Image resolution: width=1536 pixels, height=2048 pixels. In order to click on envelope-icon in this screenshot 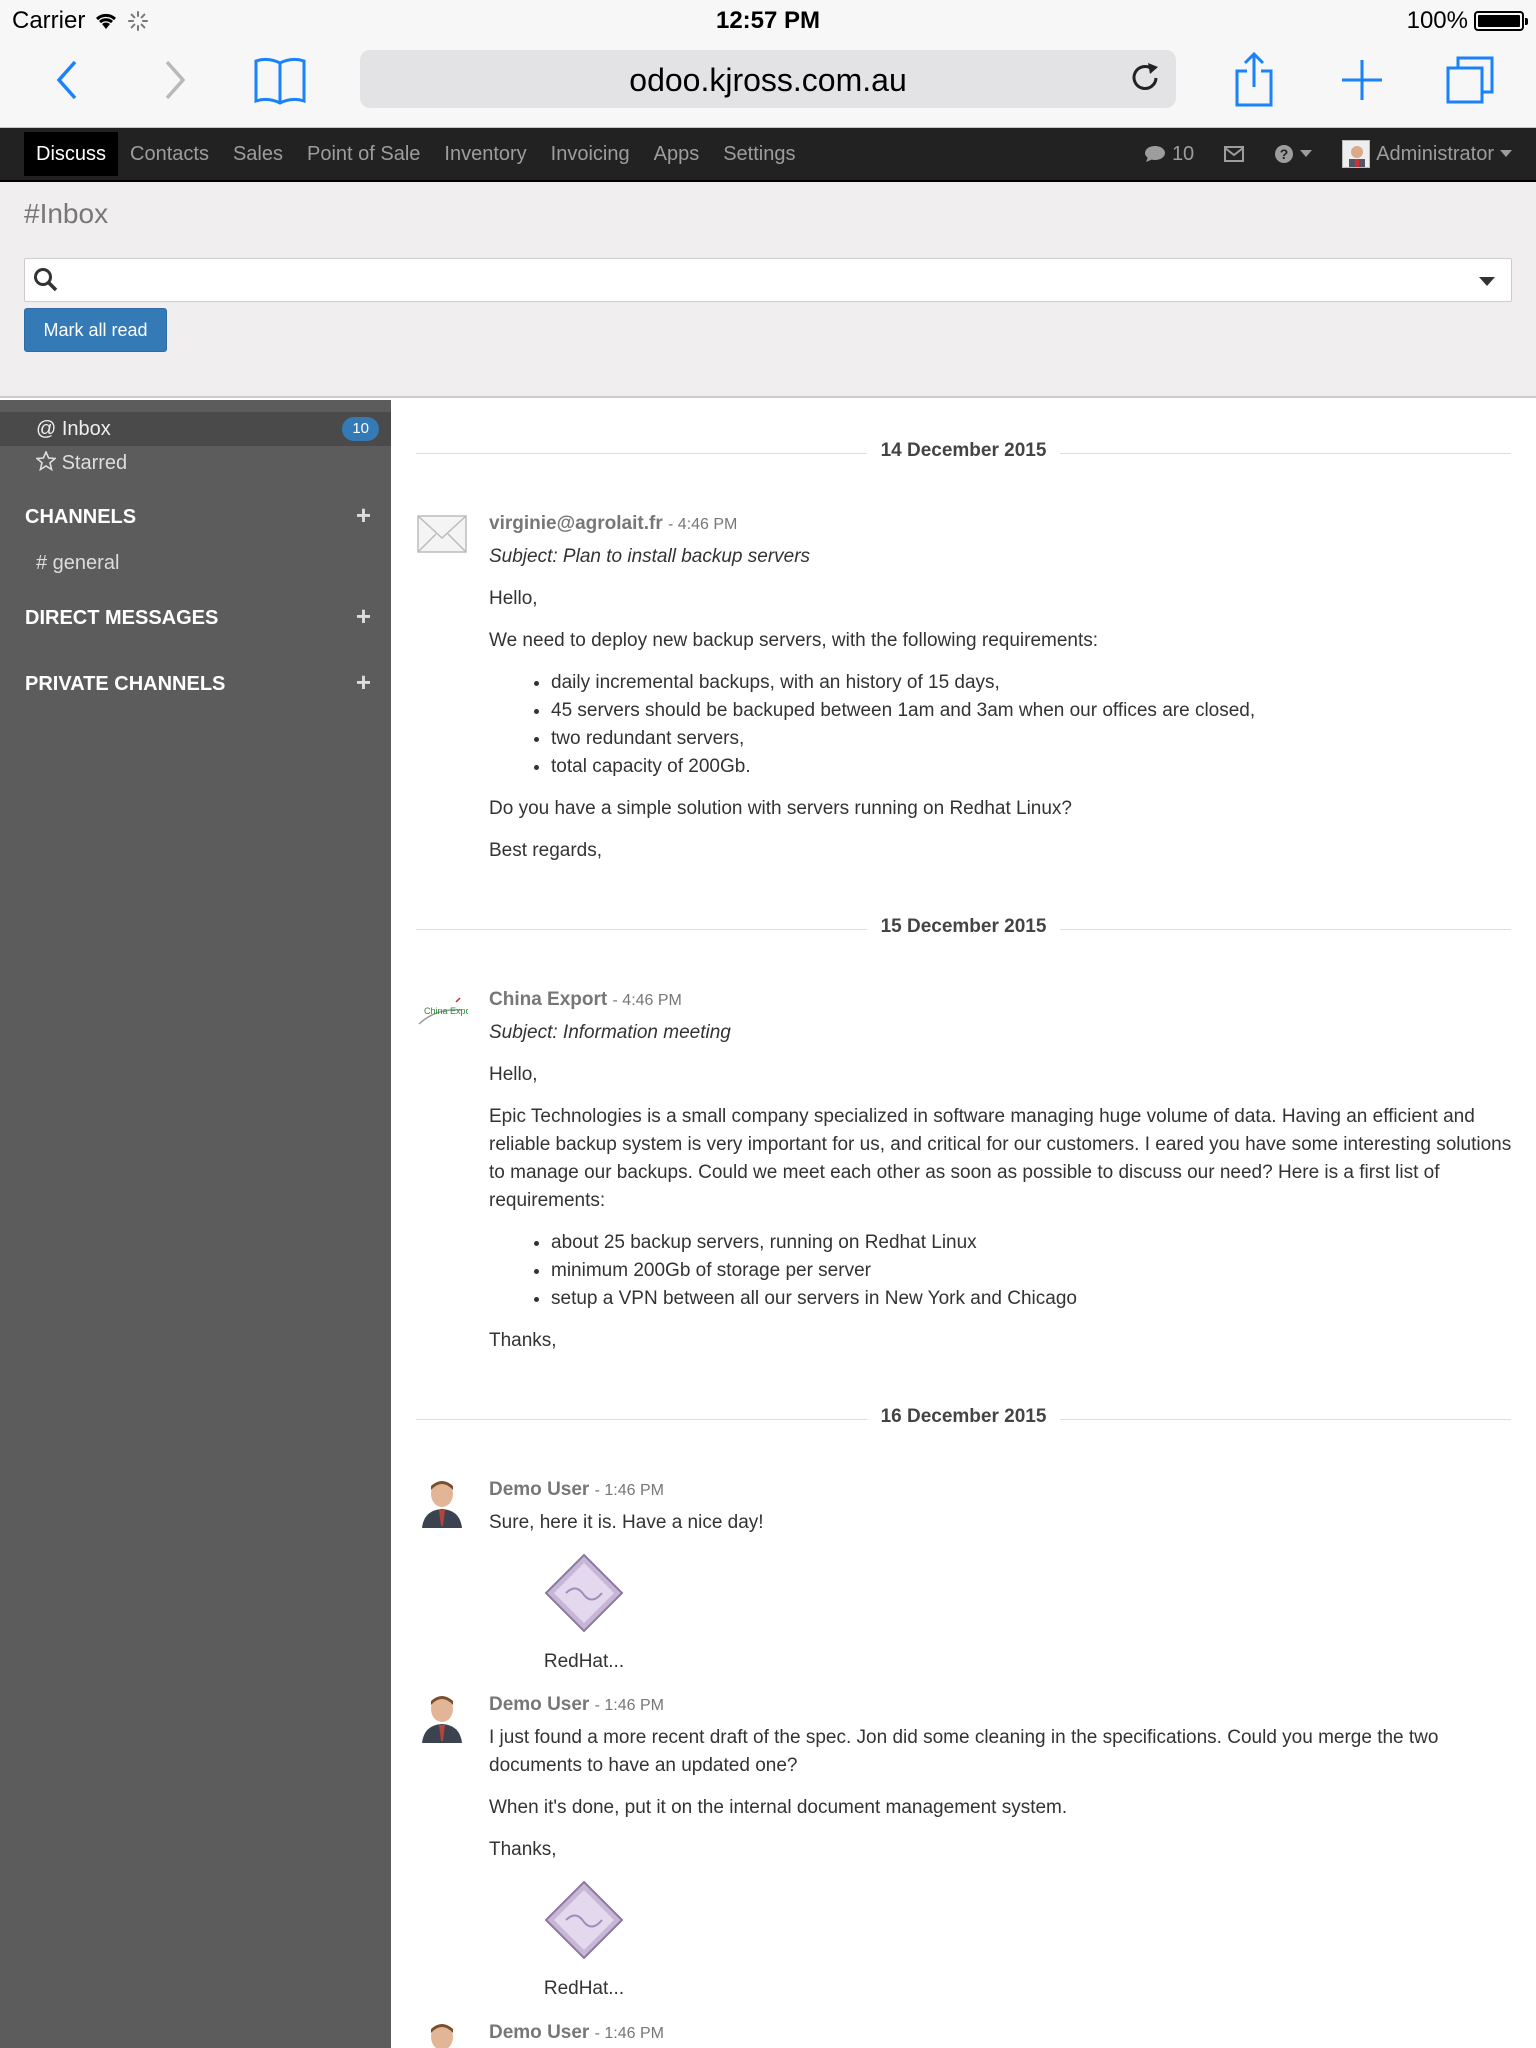, I will do `click(1234, 154)`.